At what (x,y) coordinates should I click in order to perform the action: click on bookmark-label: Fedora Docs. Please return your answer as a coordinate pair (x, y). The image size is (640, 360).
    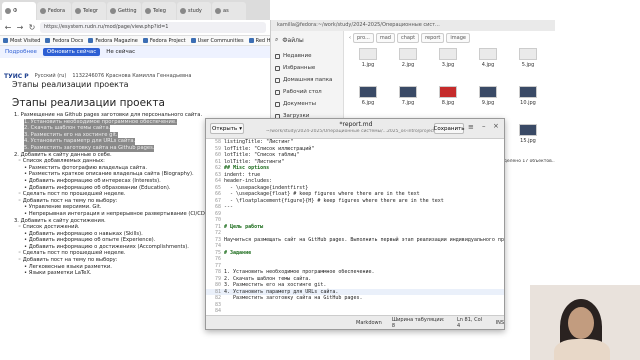
    Looking at the image, I should click on (68, 40).